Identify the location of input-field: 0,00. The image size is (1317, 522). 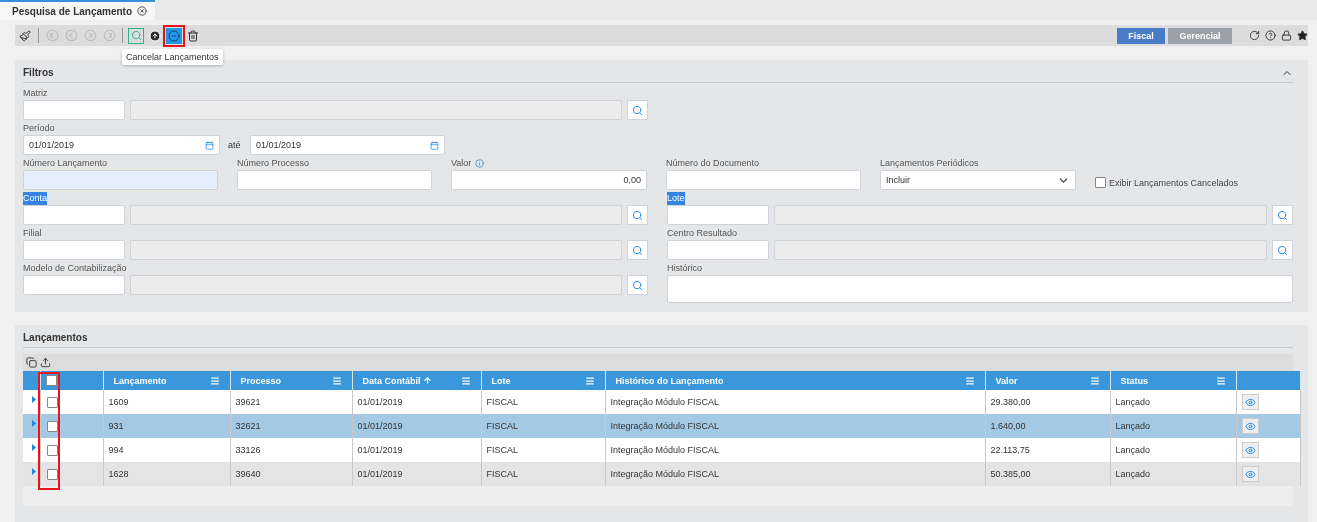
(549, 180).